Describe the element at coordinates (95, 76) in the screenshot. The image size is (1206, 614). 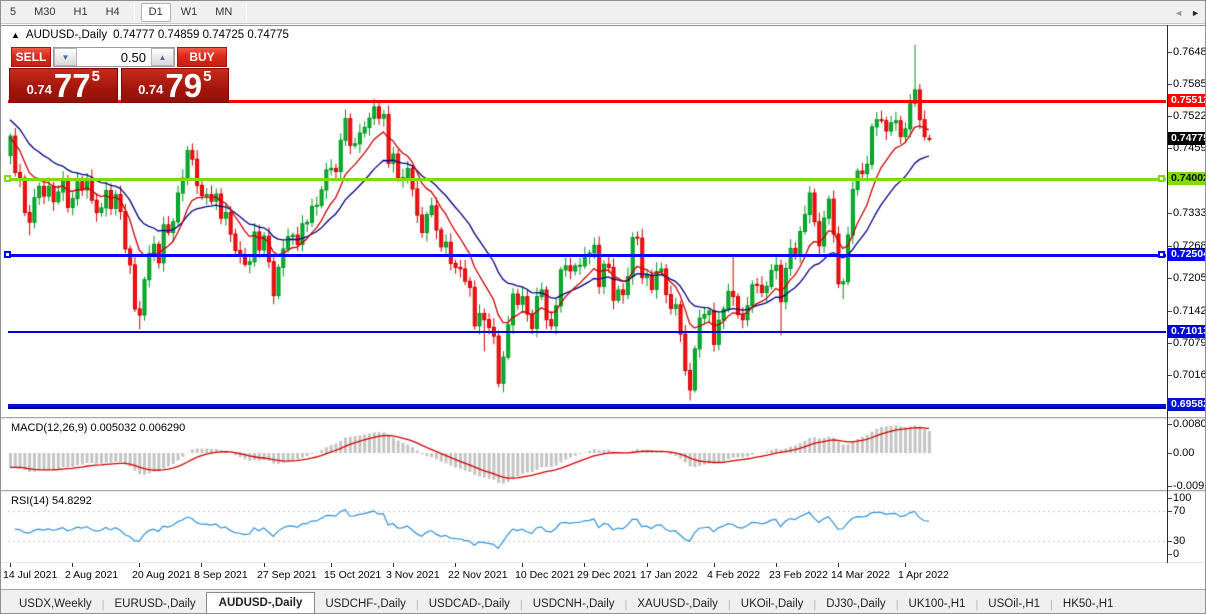
I see `sell-price-pipette: 5` at that location.